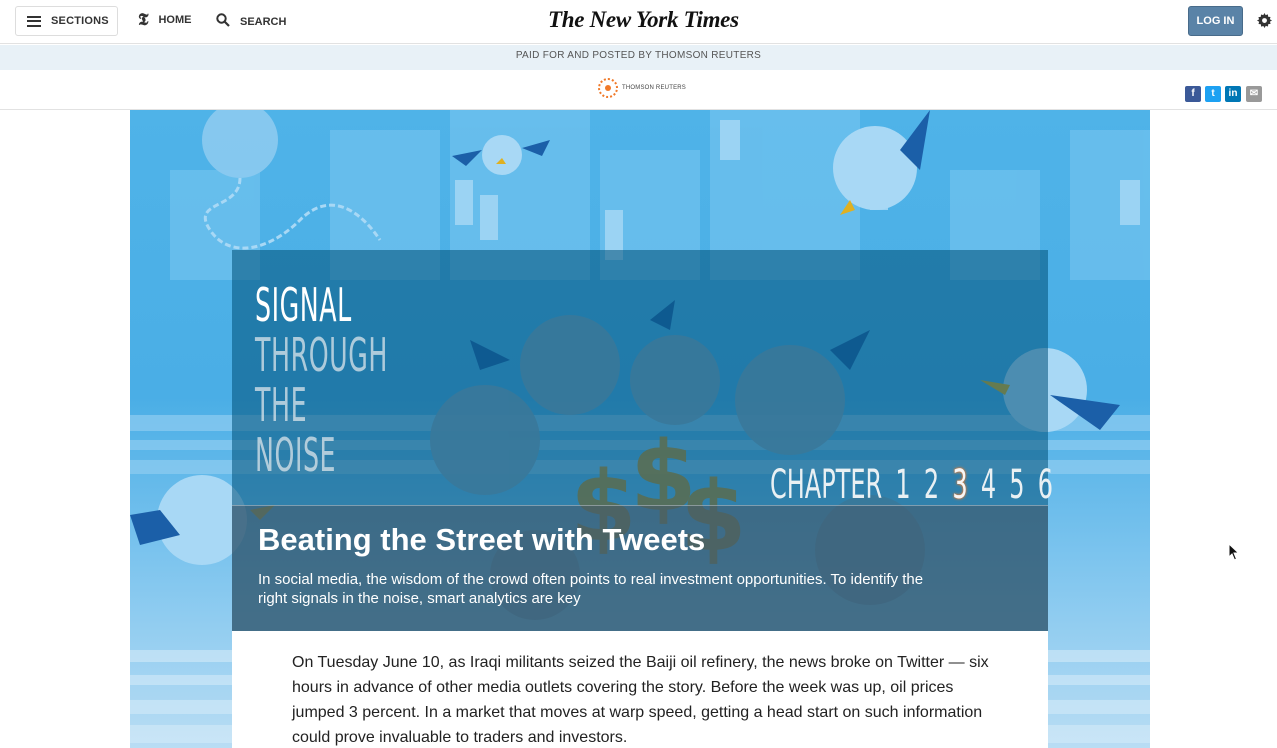 The height and width of the screenshot is (748, 1277). Describe the element at coordinates (643, 20) in the screenshot. I see `nyt-logo: The New York Times` at that location.